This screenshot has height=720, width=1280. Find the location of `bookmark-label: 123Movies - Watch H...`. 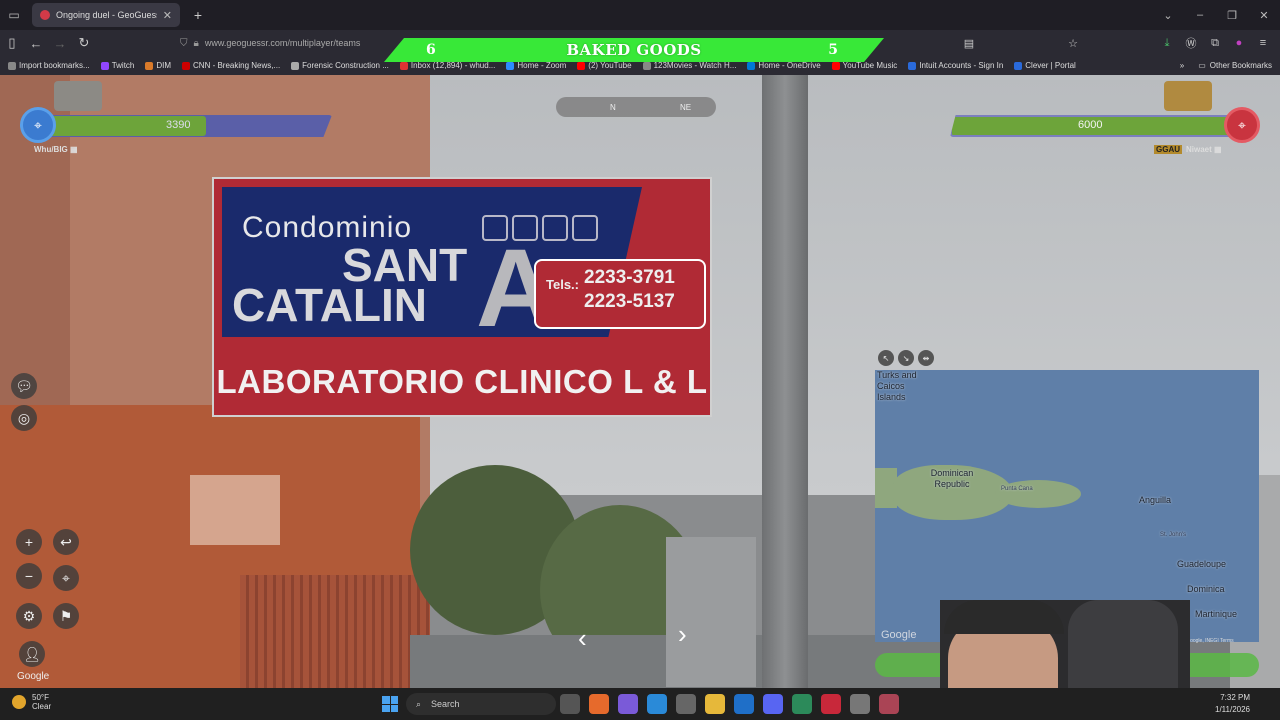

bookmark-label: 123Movies - Watch H... is located at coordinates (695, 65).